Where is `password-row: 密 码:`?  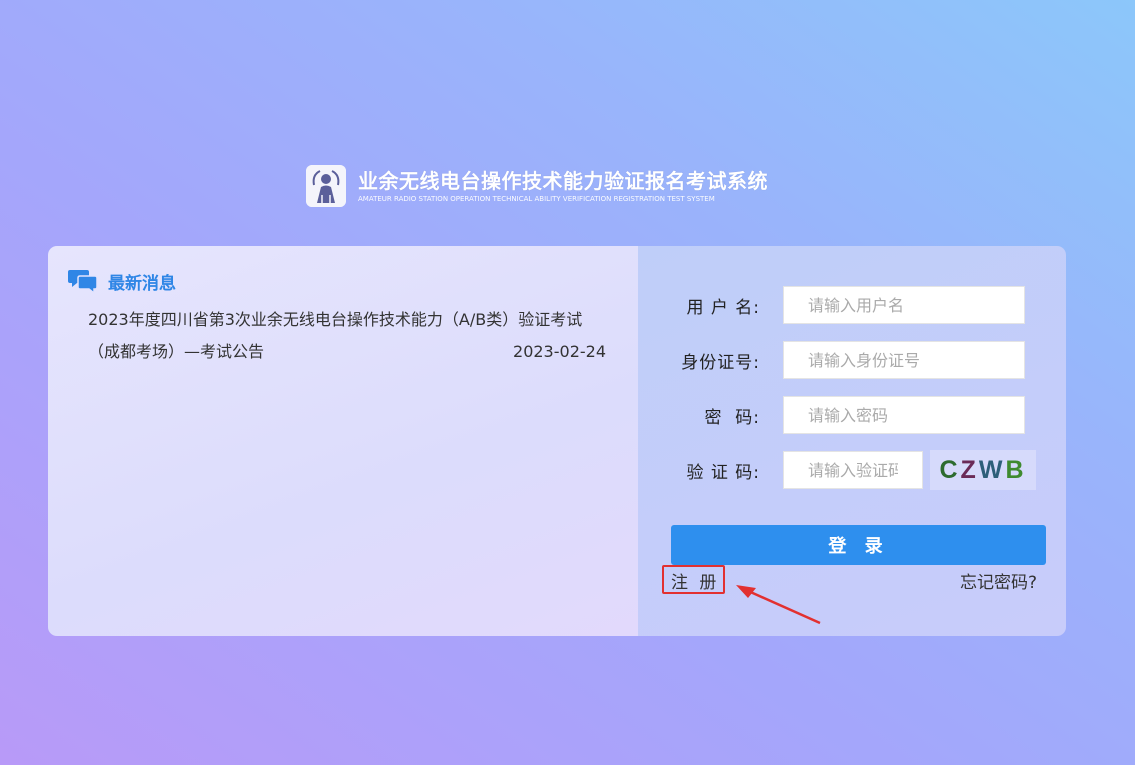 password-row: 密 码: is located at coordinates (852, 415).